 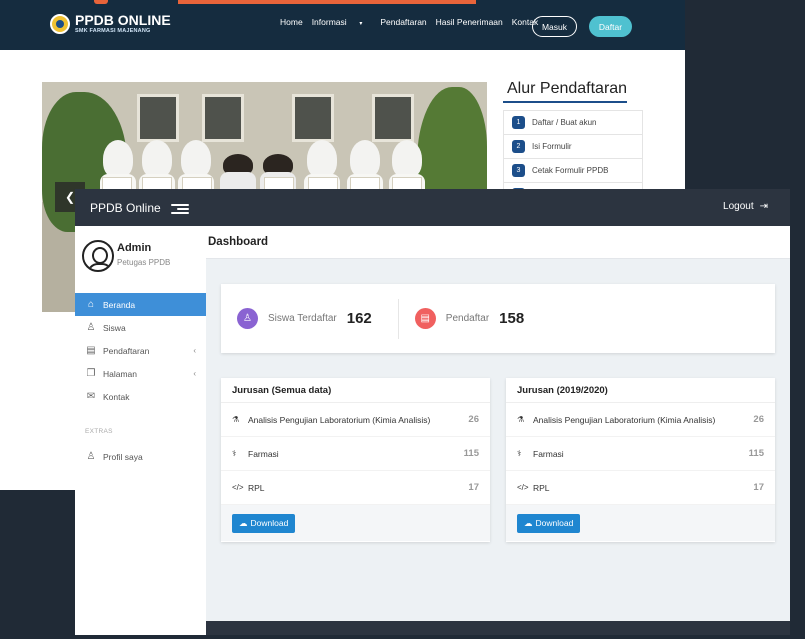 What do you see at coordinates (403, 22) in the screenshot?
I see `menu-pendaftaran: Pendaftaran` at bounding box center [403, 22].